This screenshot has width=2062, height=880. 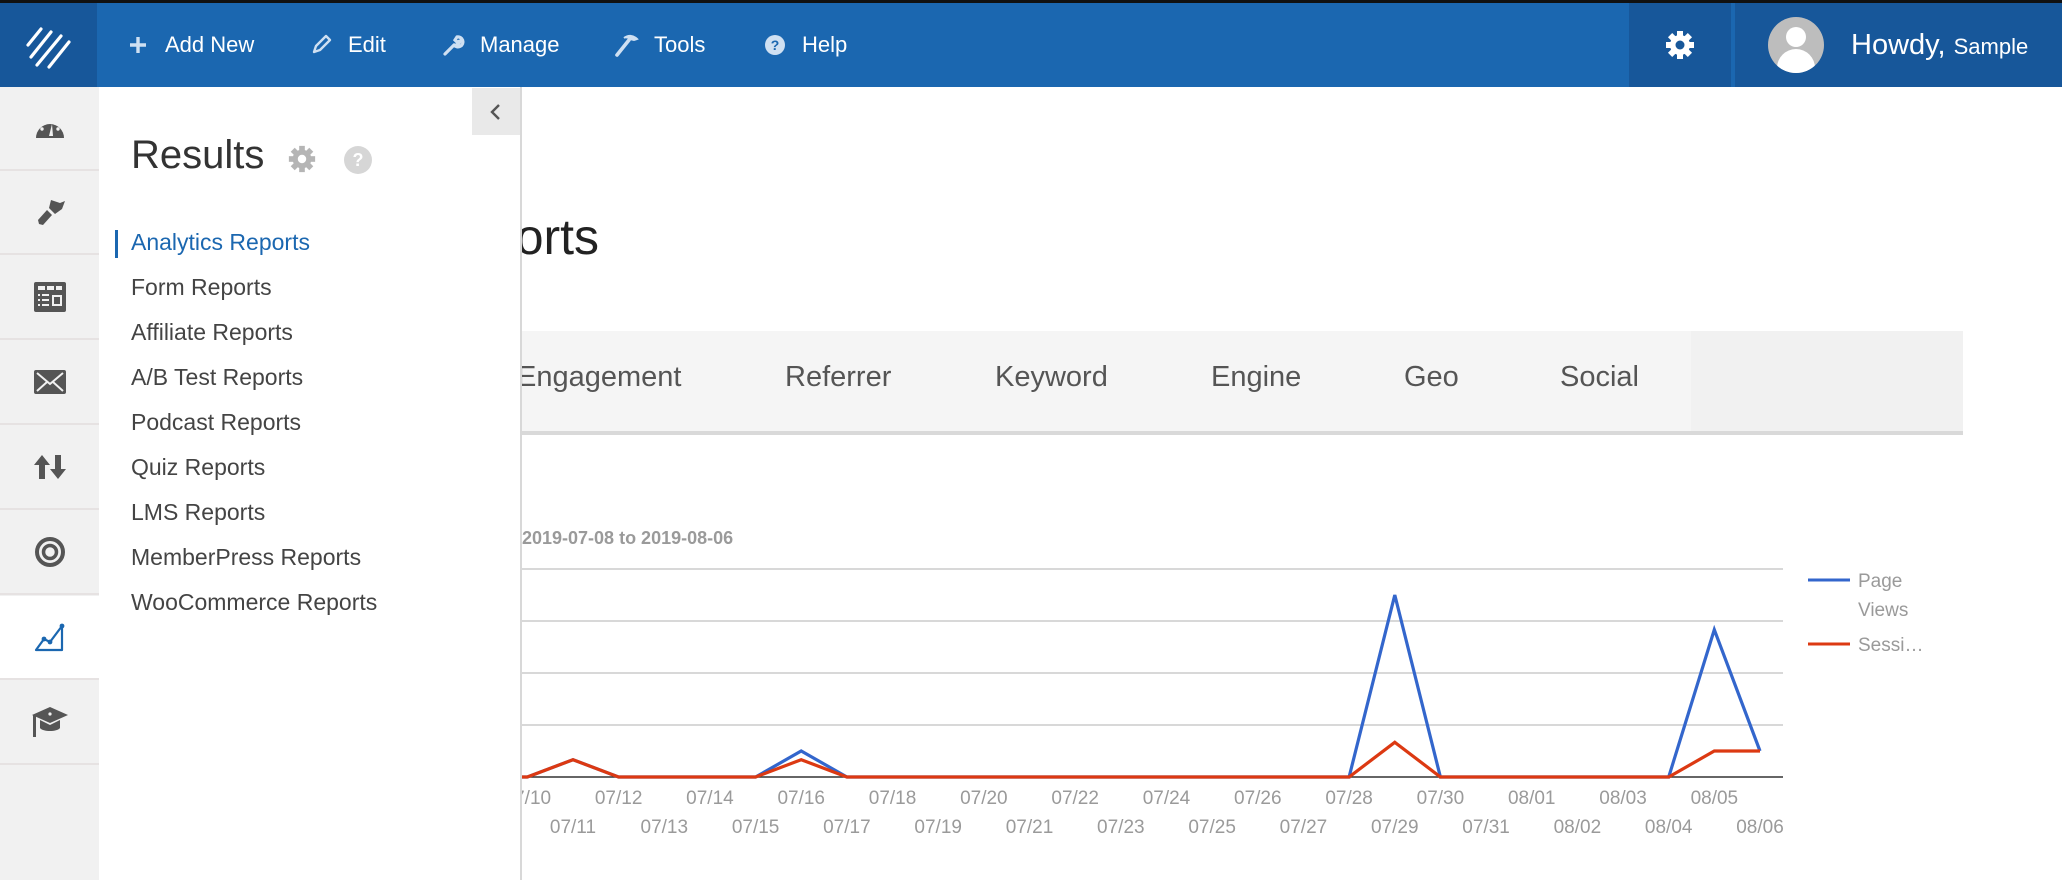 I want to click on rail-item-goals, so click(x=49, y=553).